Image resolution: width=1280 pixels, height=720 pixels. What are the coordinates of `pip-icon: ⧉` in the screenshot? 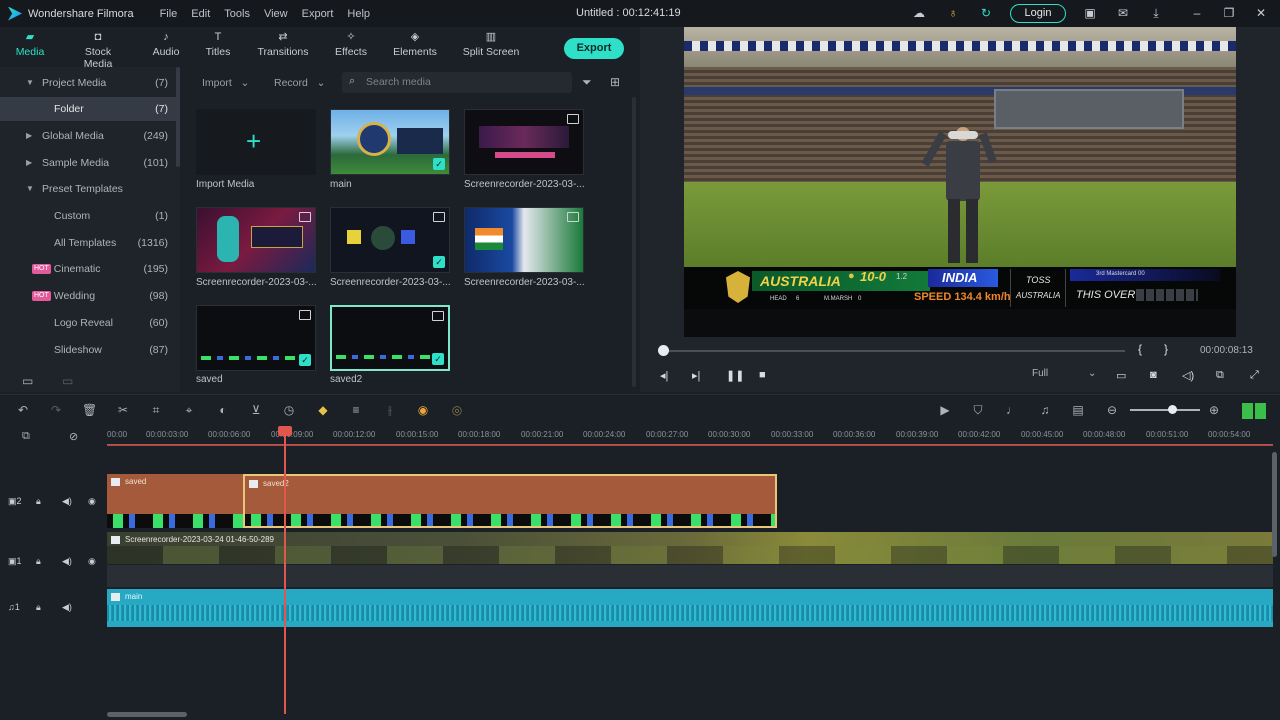 It's located at (1220, 375).